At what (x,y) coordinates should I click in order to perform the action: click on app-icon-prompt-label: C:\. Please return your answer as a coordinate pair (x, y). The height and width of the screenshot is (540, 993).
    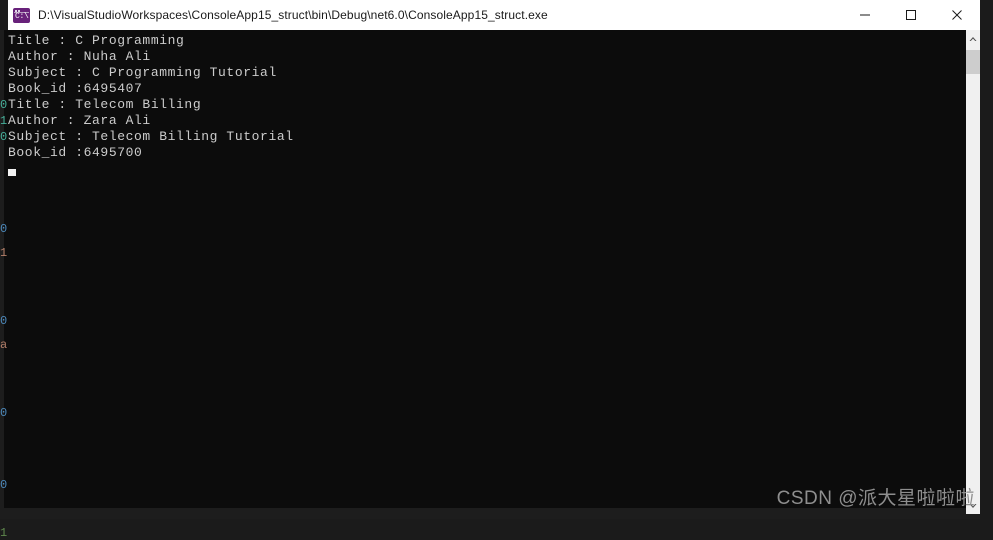
    Looking at the image, I should click on (22, 16).